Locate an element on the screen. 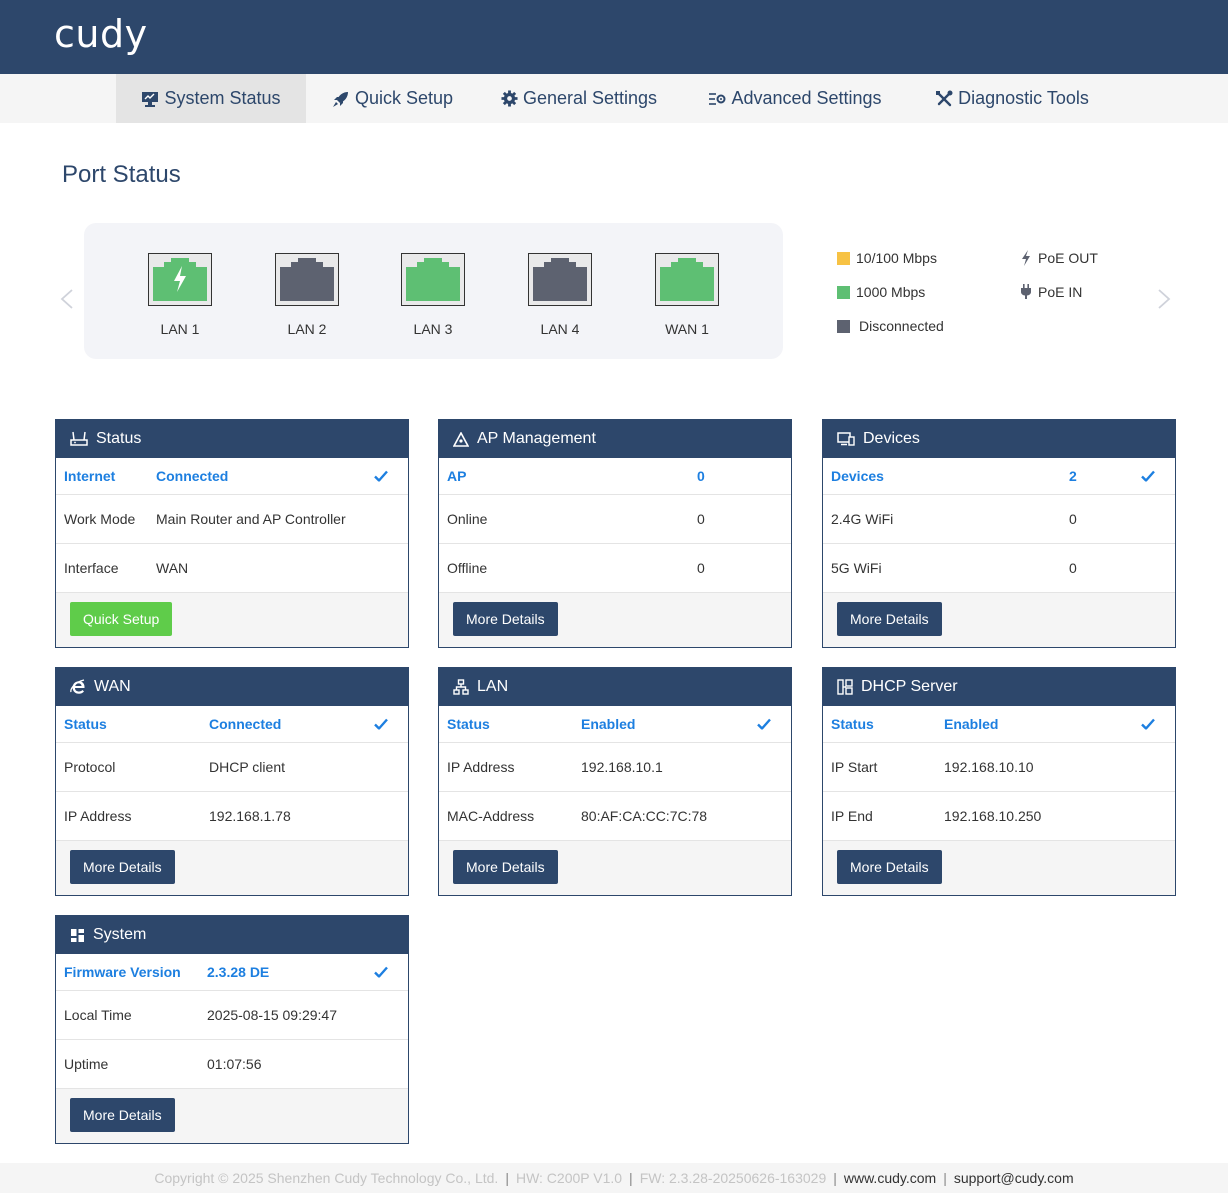  status-row-interface: Interface WAN is located at coordinates (232, 568).